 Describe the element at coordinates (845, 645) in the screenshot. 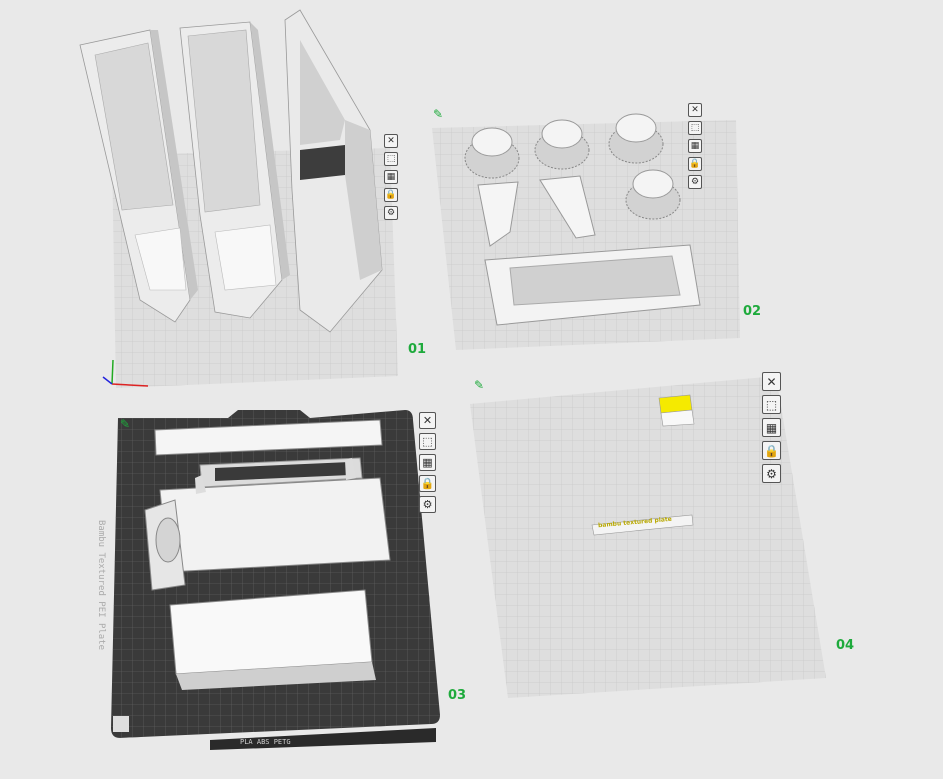

I see `plate-number-04: 04` at that location.